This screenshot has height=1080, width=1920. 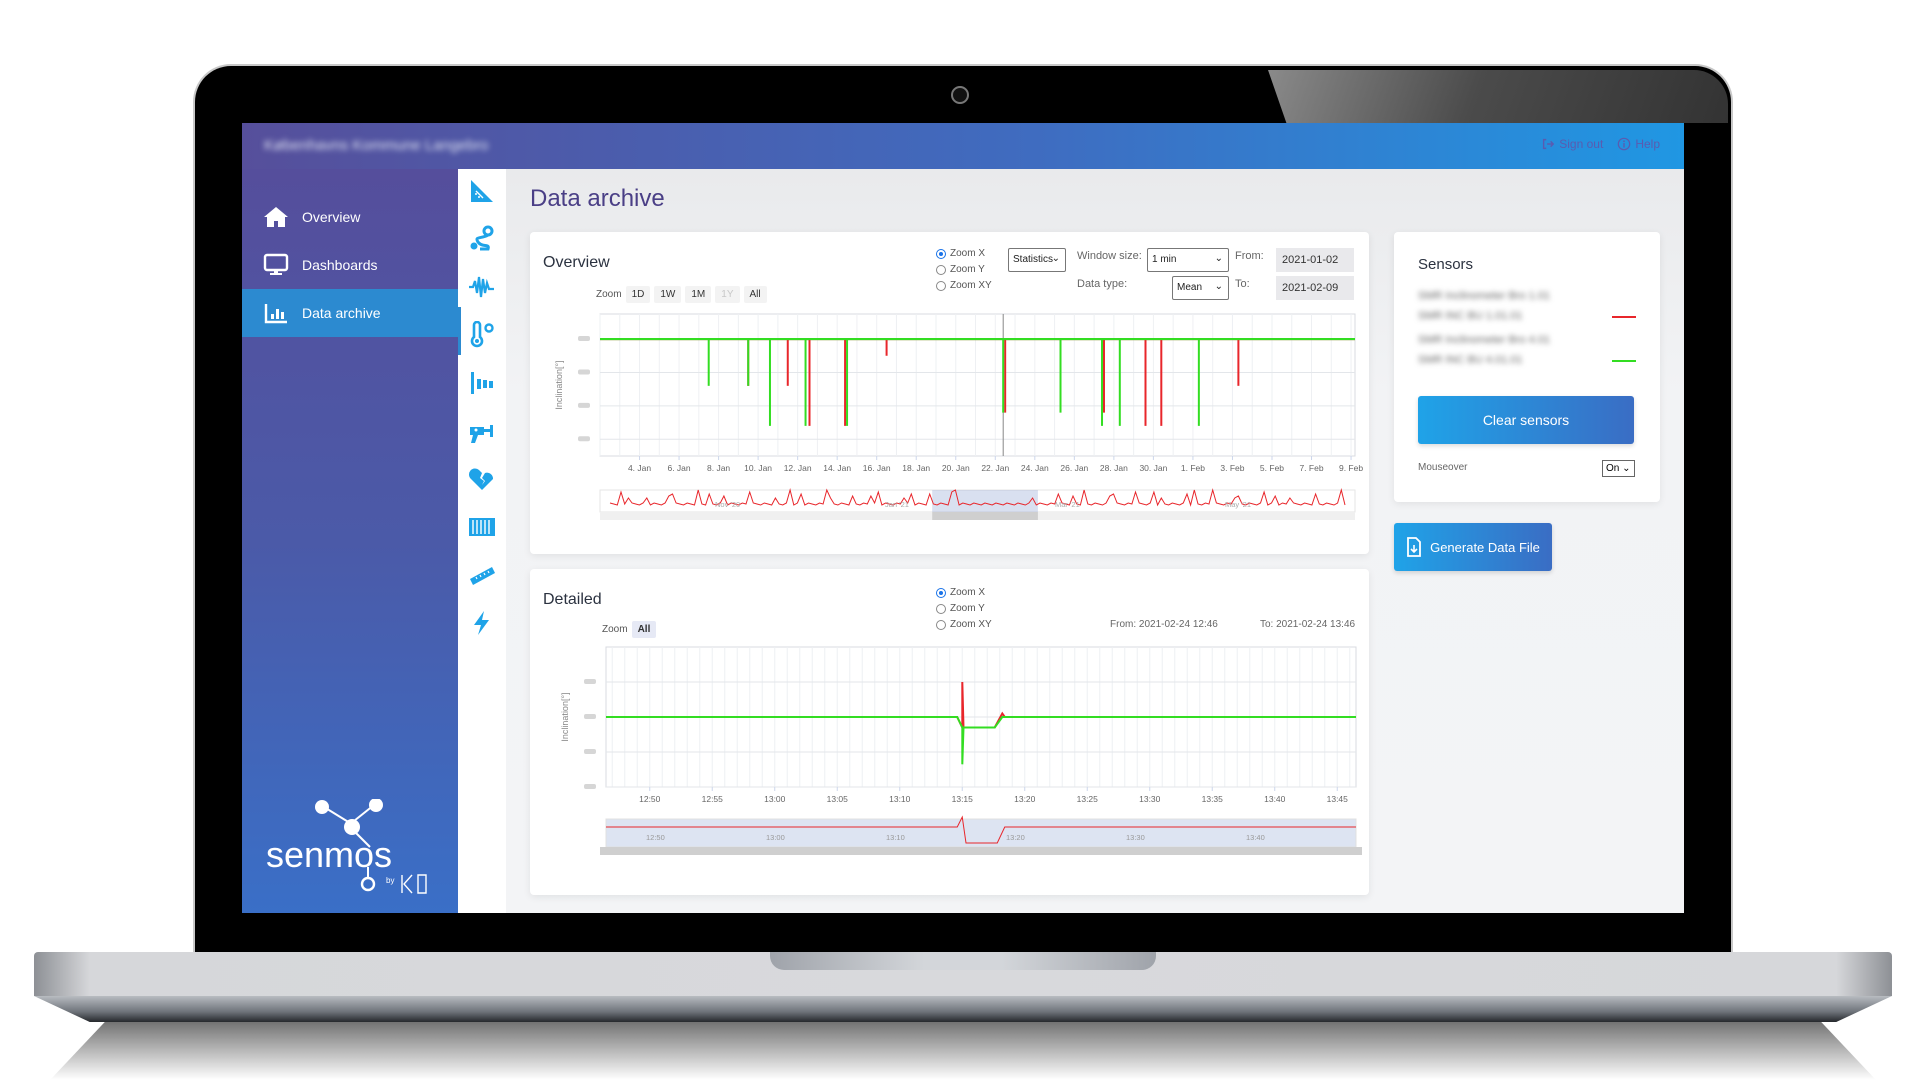 What do you see at coordinates (1484, 340) in the screenshot?
I see `sensor-name: SMR Inclinometer Bro 4.01` at bounding box center [1484, 340].